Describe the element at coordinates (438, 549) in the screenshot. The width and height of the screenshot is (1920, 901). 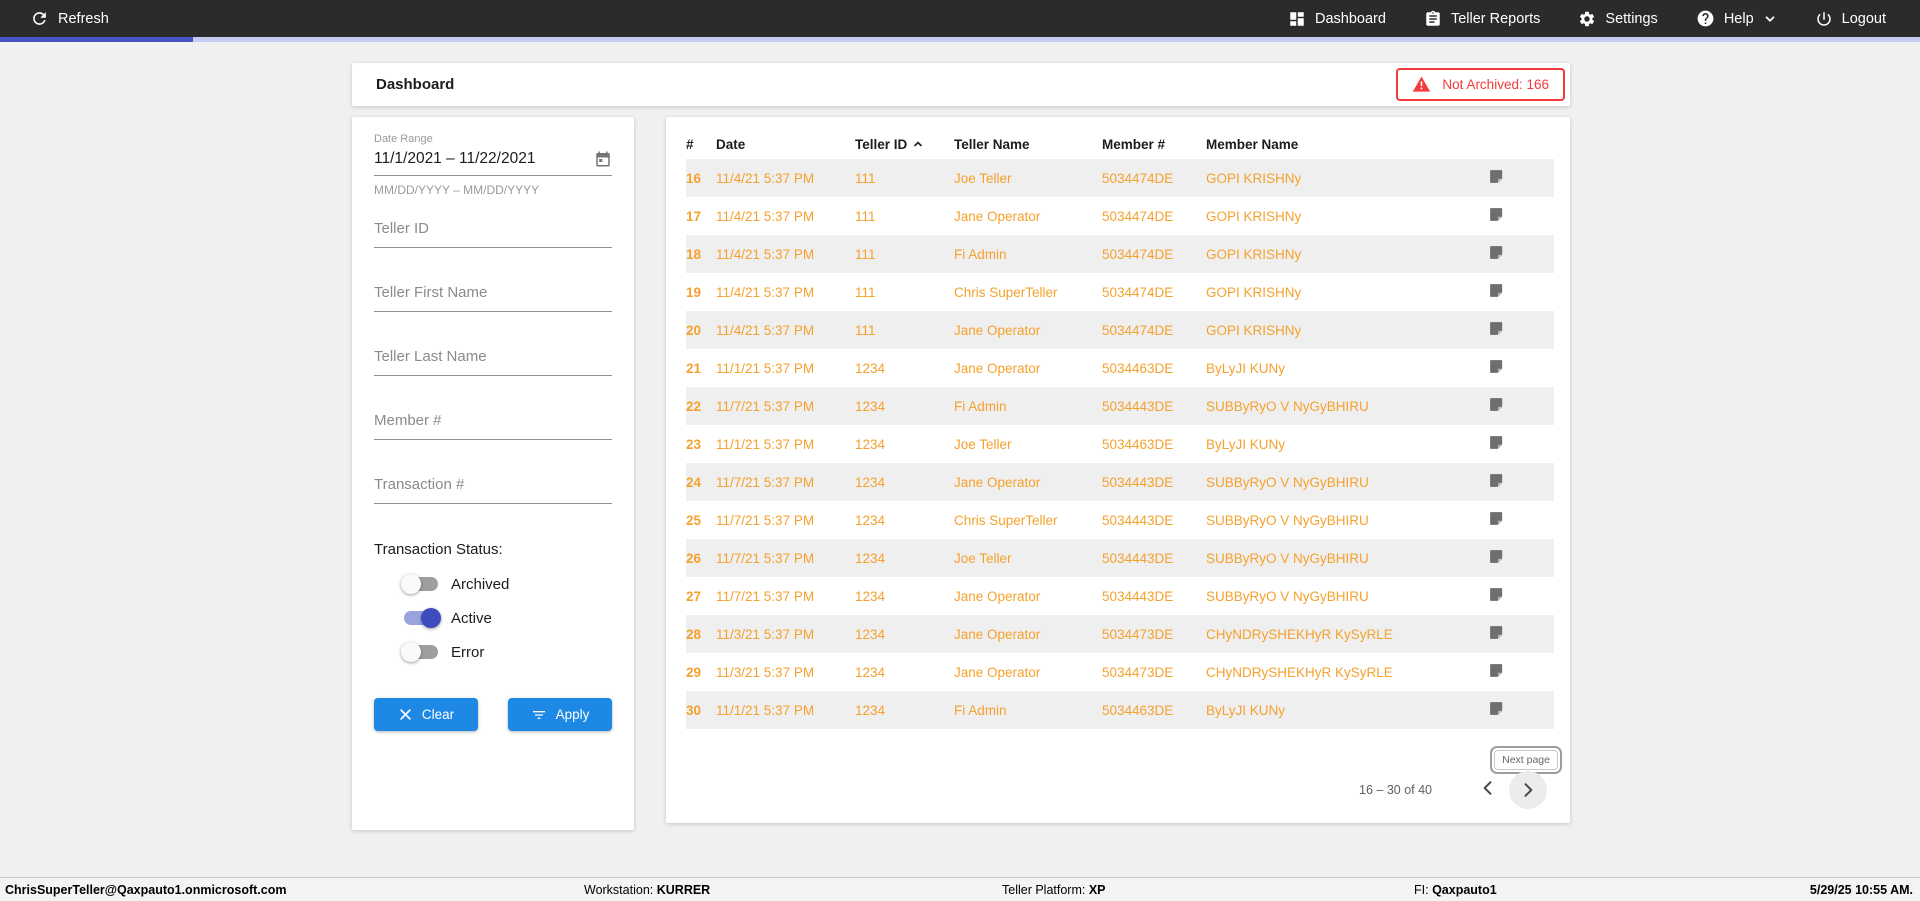
I see `transaction-status-label: Transaction Status:` at that location.